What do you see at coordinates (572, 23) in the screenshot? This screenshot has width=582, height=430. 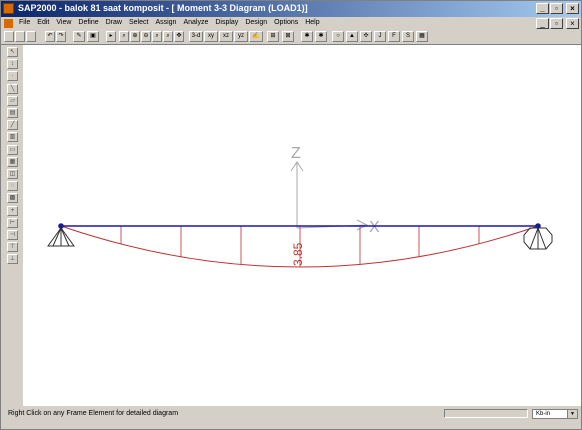 I see `doc-close-button: ×` at bounding box center [572, 23].